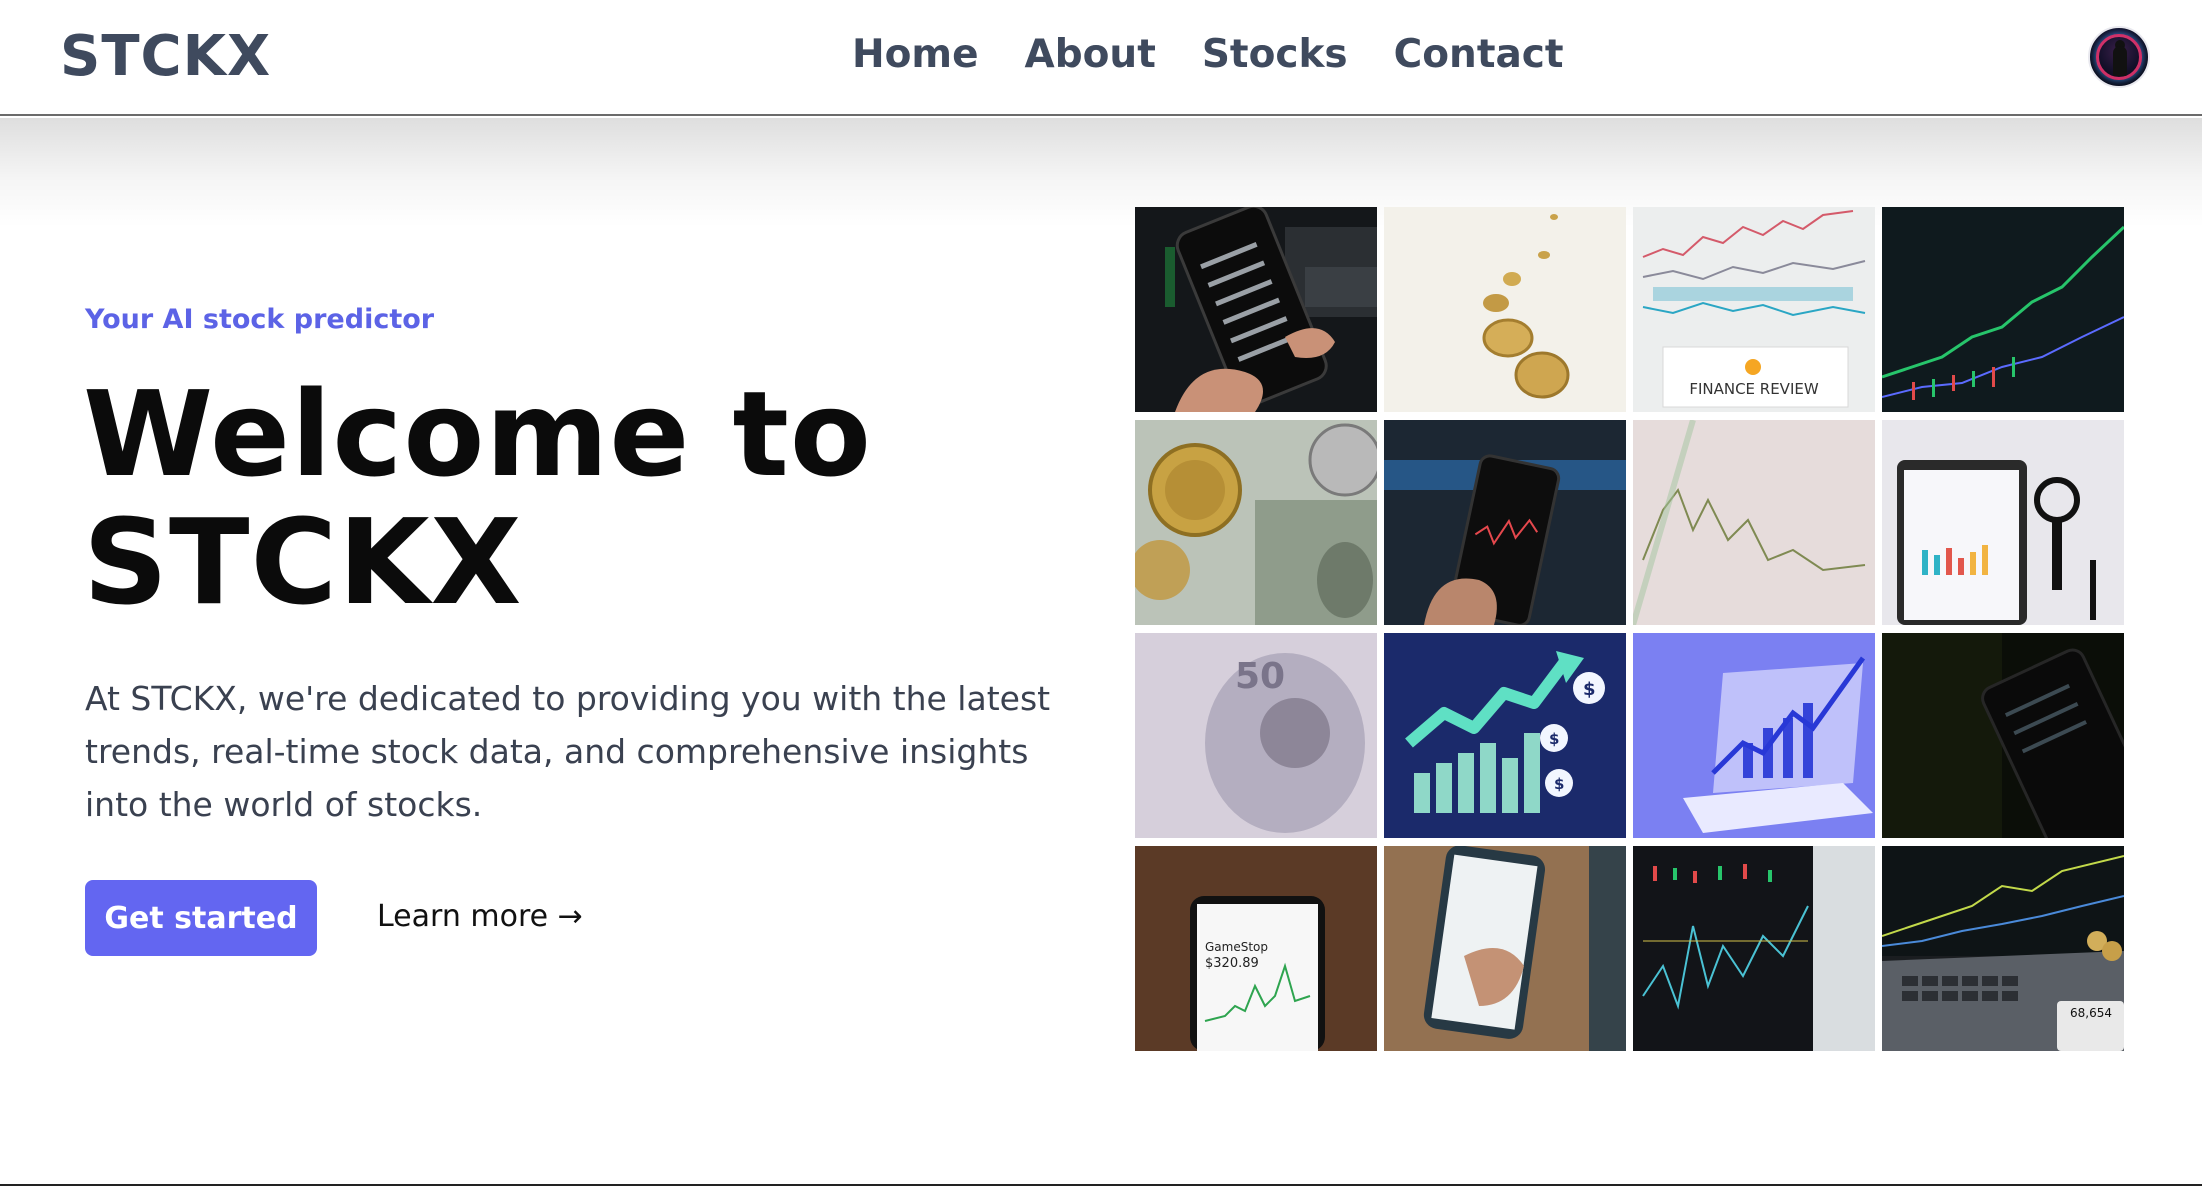 The width and height of the screenshot is (2202, 1186). What do you see at coordinates (1479, 54) in the screenshot?
I see `nav-contact: Contact` at bounding box center [1479, 54].